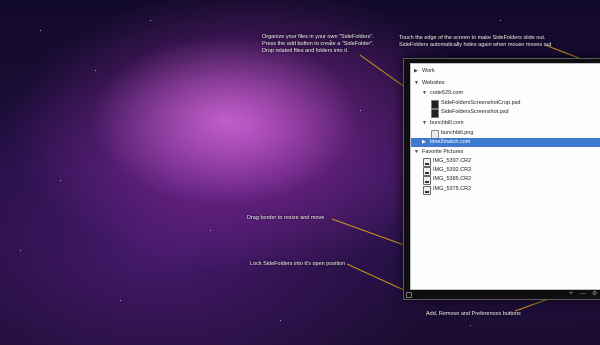 This screenshot has height=345, width=600. I want to click on folder-row: ▼ code529.com, so click(505, 93).